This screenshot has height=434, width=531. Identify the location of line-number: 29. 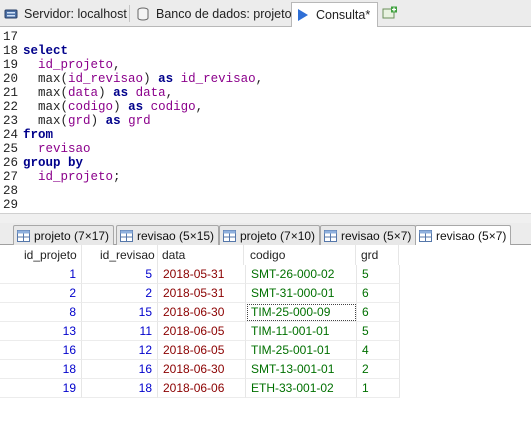
(11, 205).